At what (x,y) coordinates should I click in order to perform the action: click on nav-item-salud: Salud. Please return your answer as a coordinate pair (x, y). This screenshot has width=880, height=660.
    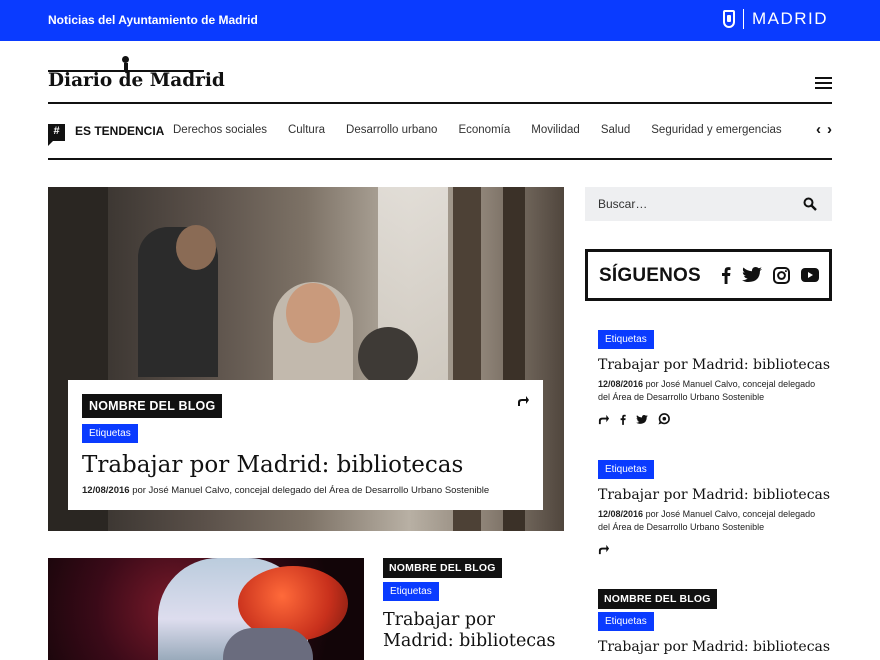
    Looking at the image, I should click on (615, 130).